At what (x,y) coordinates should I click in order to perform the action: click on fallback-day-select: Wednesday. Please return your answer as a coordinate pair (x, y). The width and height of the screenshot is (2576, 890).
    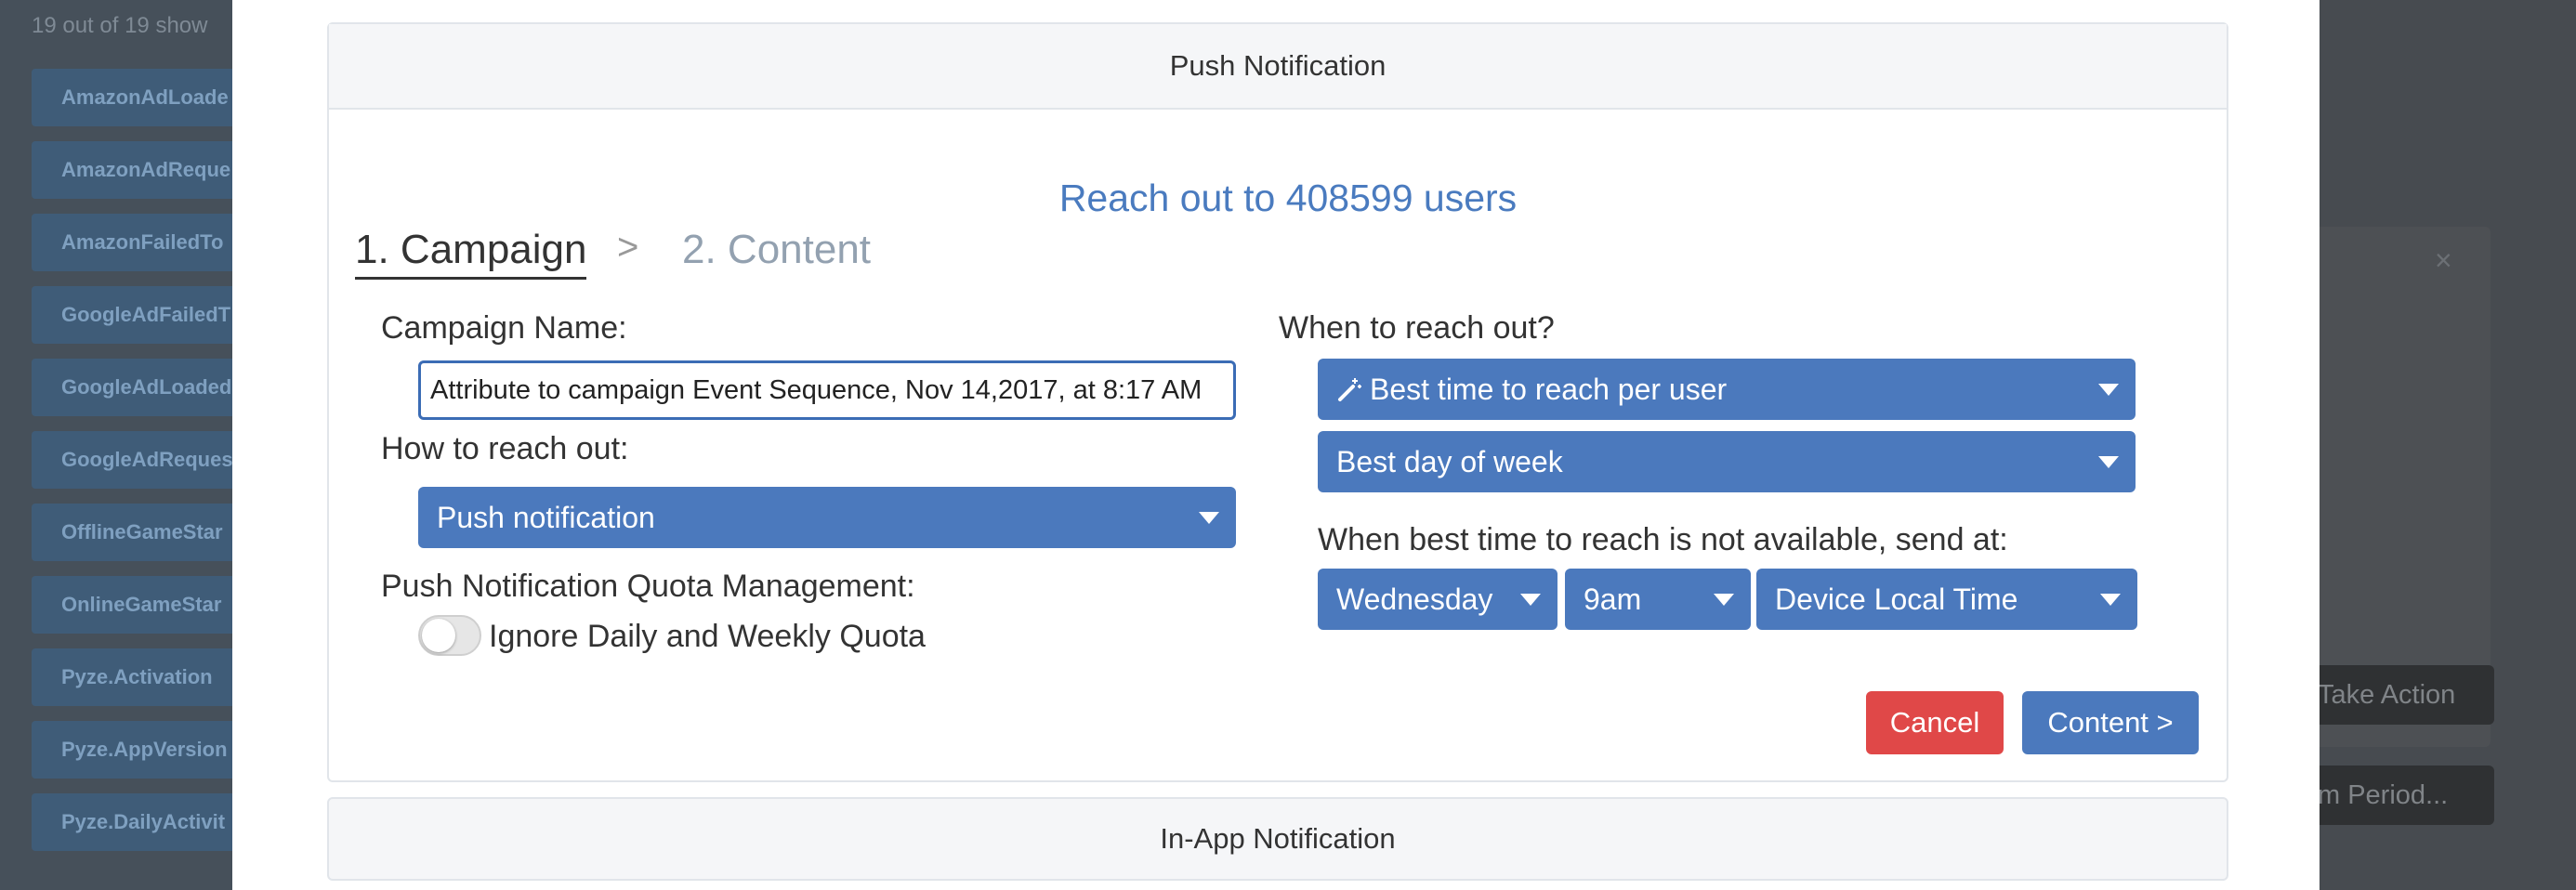
    Looking at the image, I should click on (1437, 600).